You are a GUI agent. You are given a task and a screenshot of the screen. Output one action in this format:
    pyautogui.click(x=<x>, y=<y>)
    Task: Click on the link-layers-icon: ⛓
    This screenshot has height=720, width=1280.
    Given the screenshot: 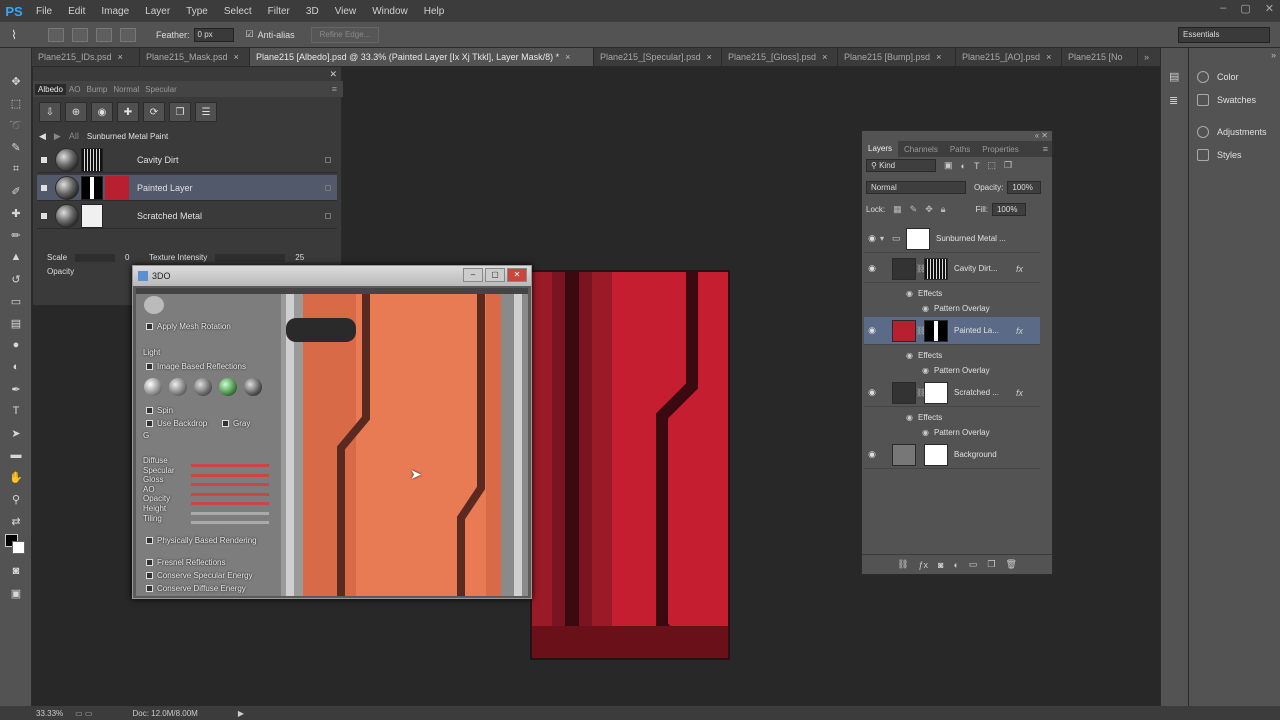 What is the action you would take?
    pyautogui.click(x=902, y=564)
    